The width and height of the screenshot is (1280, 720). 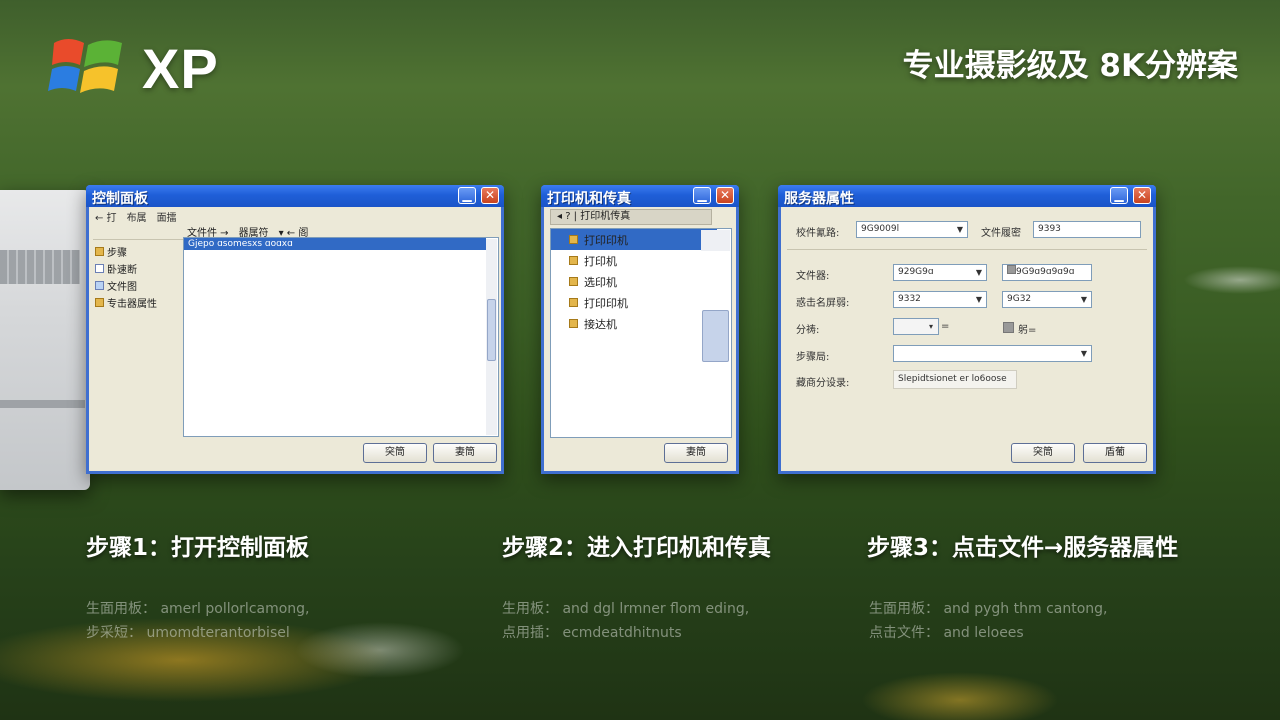 What do you see at coordinates (1047, 299) in the screenshot?
I see `resolution-dropdown-2: 9G32 ▼` at bounding box center [1047, 299].